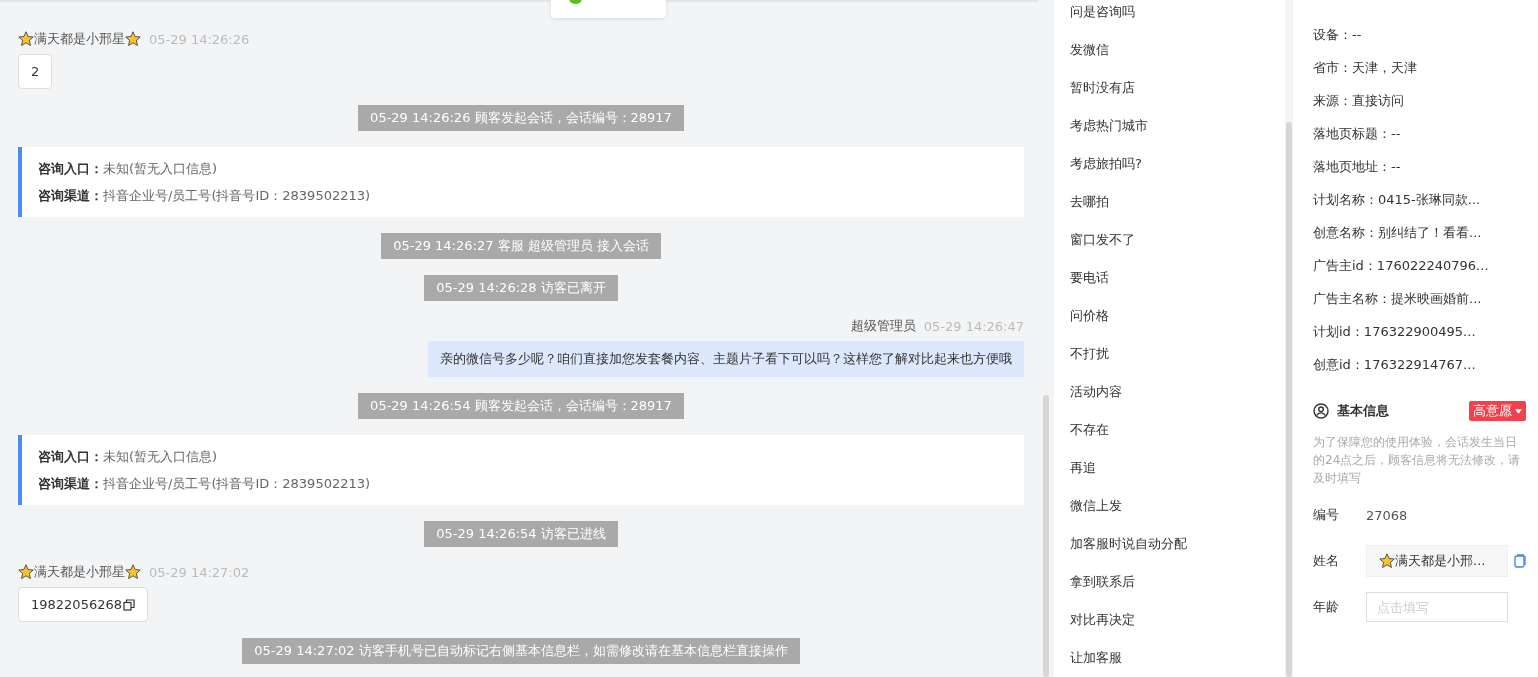 This screenshot has width=1538, height=677. I want to click on copy-icon, so click(129, 604).